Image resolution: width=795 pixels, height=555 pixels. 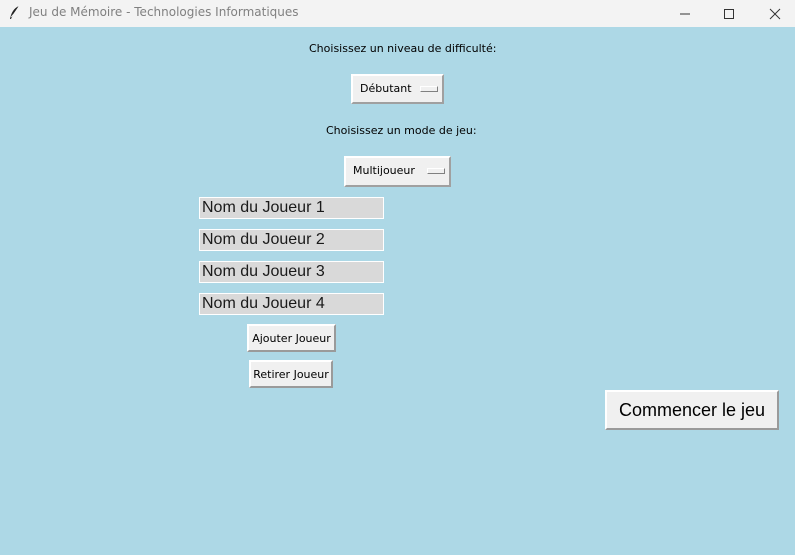 I want to click on mode-selected: Multijoueur, so click(x=384, y=170).